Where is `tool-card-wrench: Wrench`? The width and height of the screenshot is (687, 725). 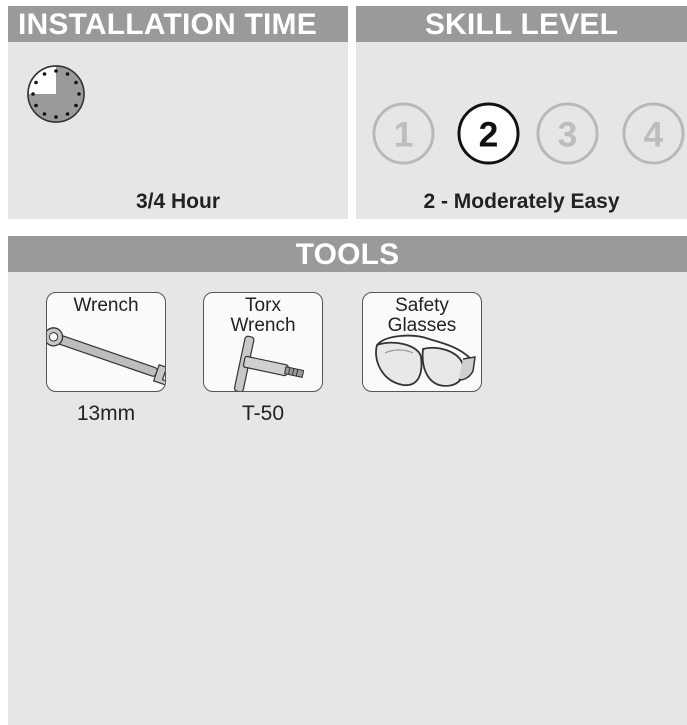 tool-card-wrench: Wrench is located at coordinates (106, 342).